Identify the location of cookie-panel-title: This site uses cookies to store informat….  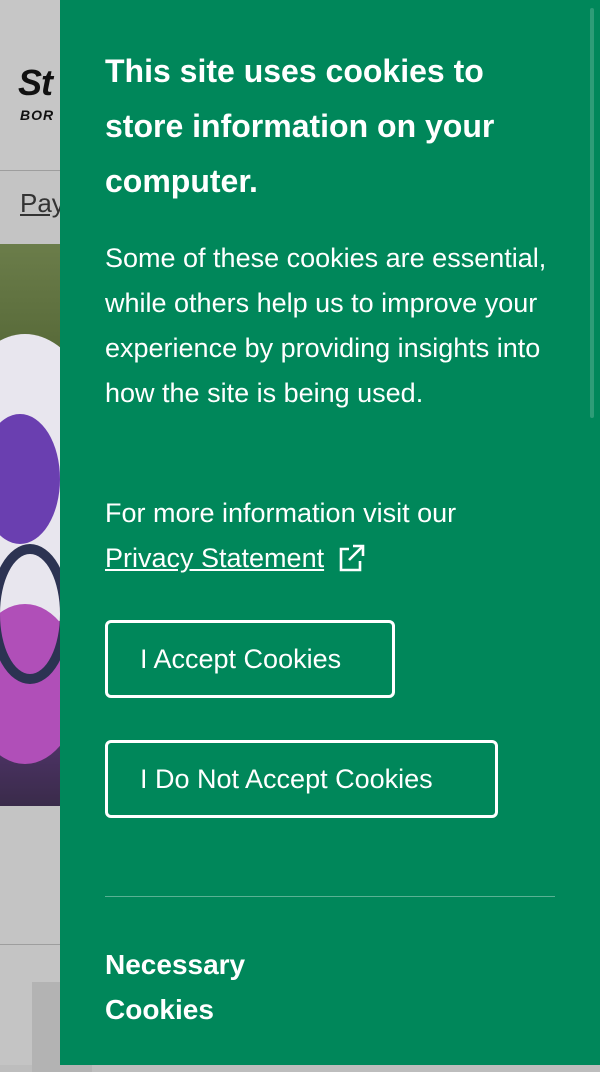
(300, 126).